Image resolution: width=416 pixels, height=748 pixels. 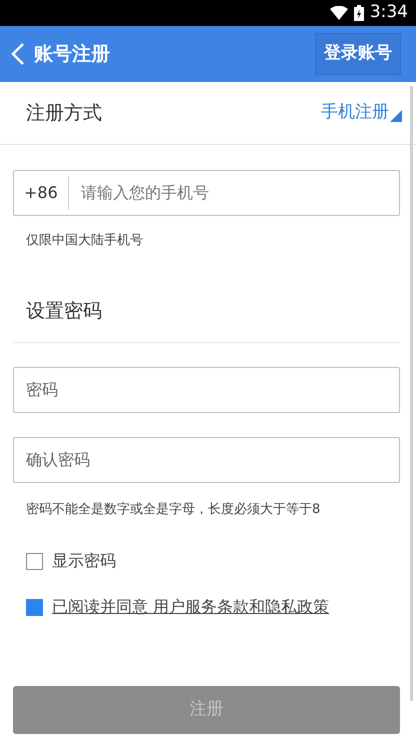 What do you see at coordinates (64, 311) in the screenshot?
I see `section-title: 设置密码` at bounding box center [64, 311].